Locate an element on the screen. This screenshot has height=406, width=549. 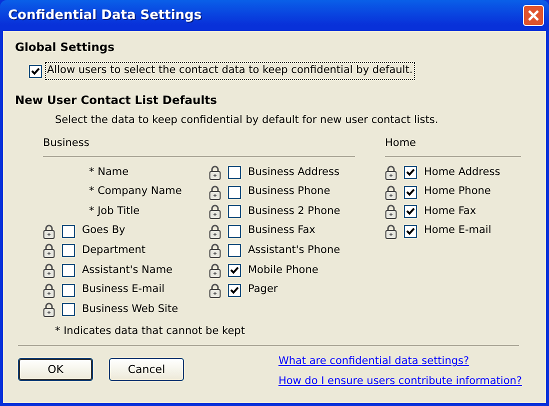
checkbox-label: Business Phone is located at coordinates (289, 192).